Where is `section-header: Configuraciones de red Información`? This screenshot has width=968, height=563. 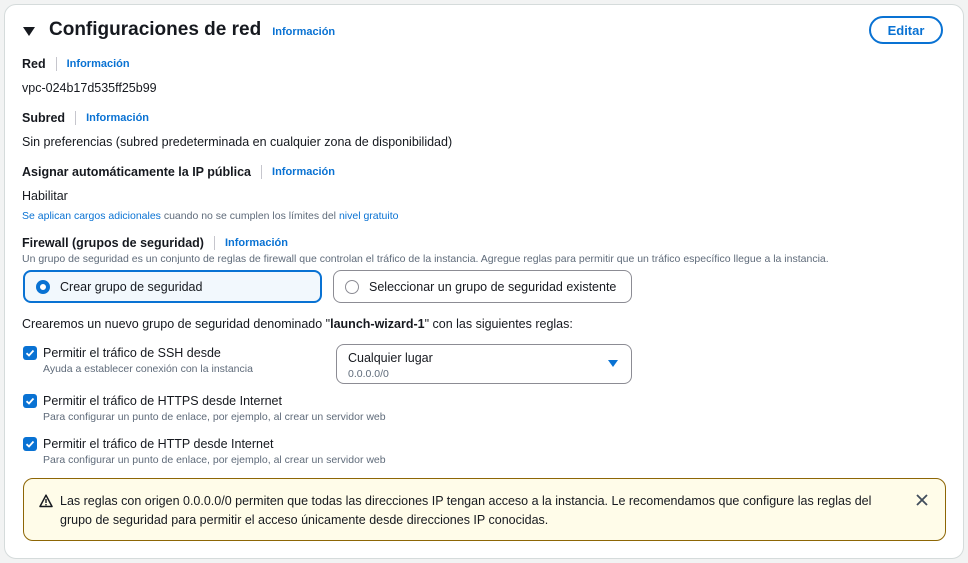 section-header: Configuraciones de red Información is located at coordinates (179, 30).